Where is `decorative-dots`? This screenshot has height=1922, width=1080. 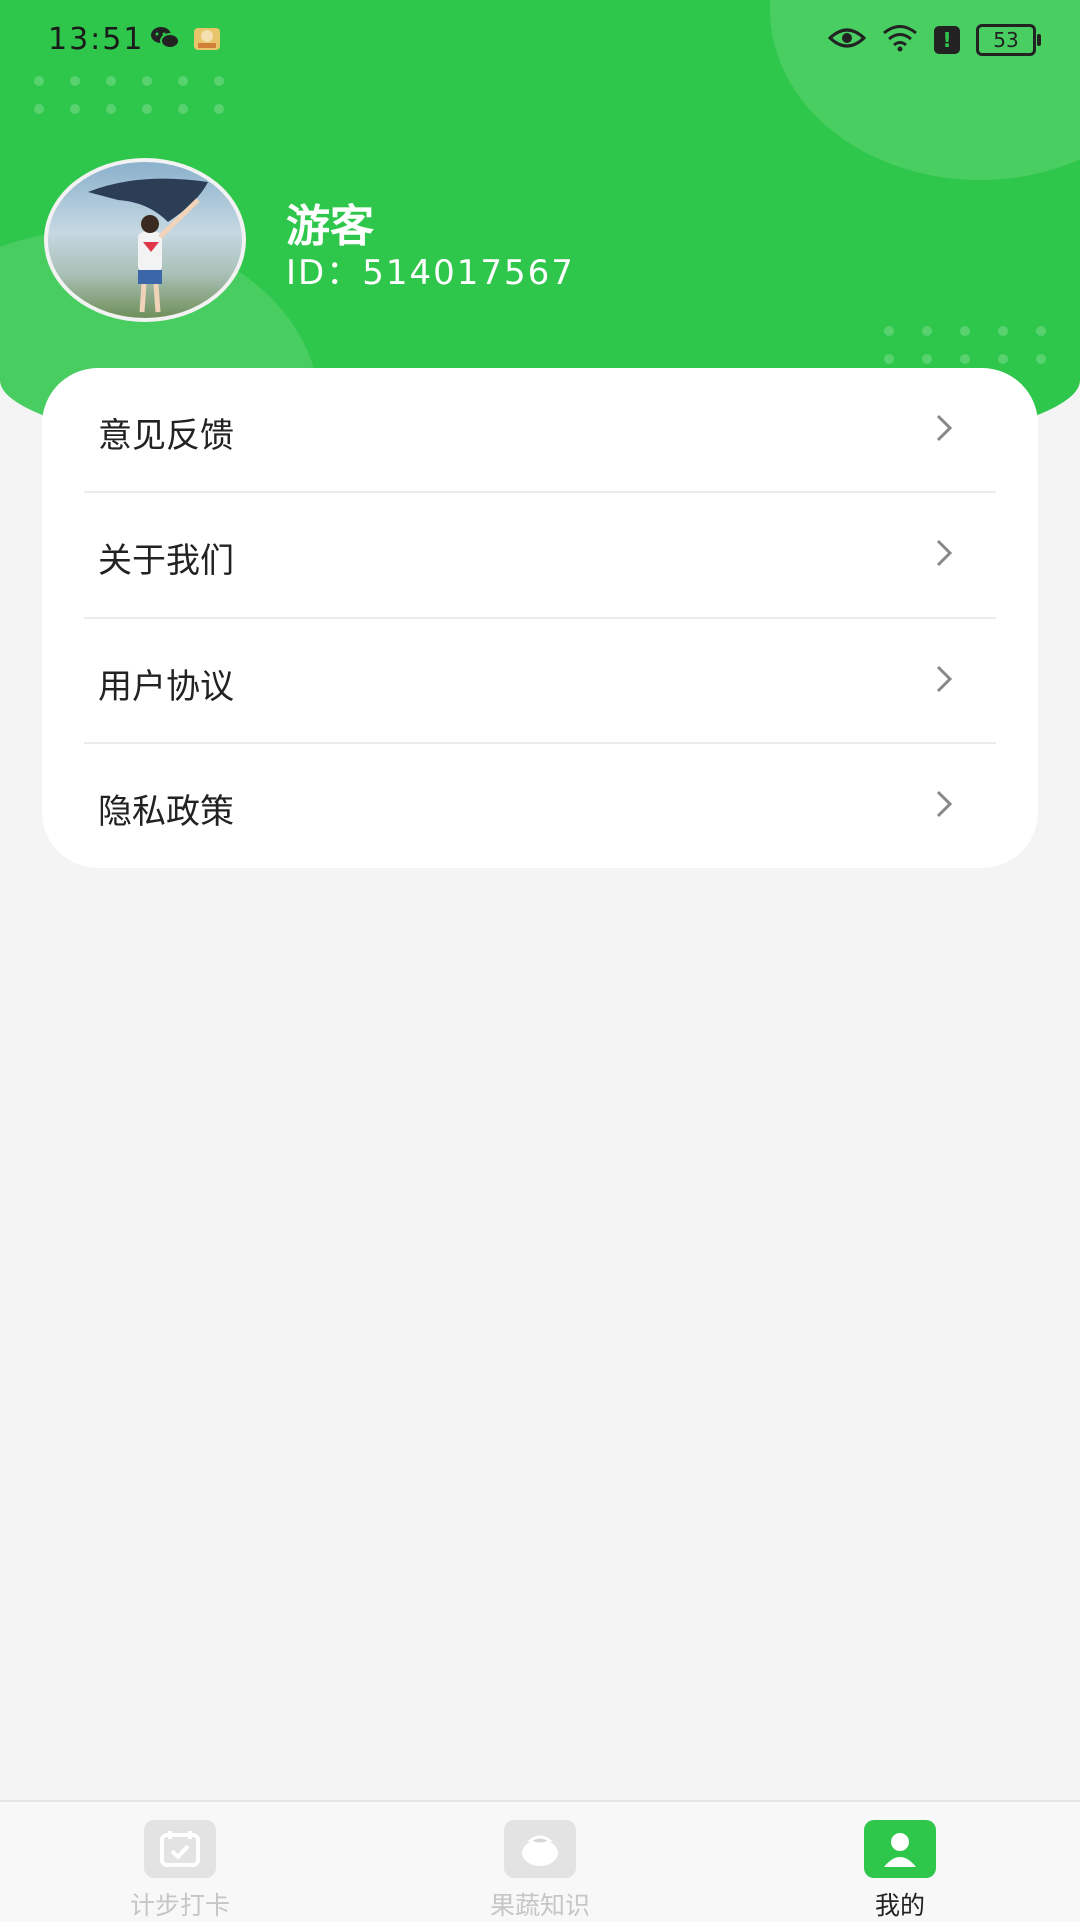
decorative-dots is located at coordinates (965, 345).